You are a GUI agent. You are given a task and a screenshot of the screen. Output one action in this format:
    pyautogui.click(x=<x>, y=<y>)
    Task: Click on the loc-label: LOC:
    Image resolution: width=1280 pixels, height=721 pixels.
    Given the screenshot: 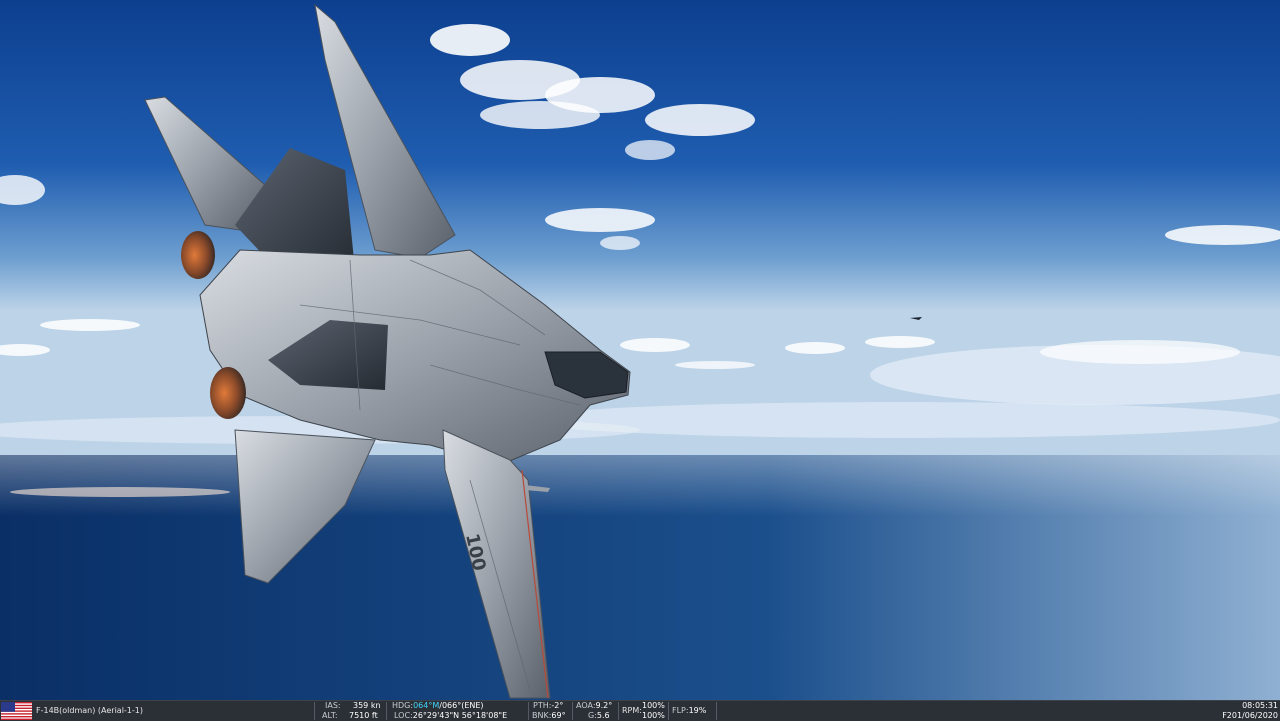 What is the action you would take?
    pyautogui.click(x=403, y=715)
    